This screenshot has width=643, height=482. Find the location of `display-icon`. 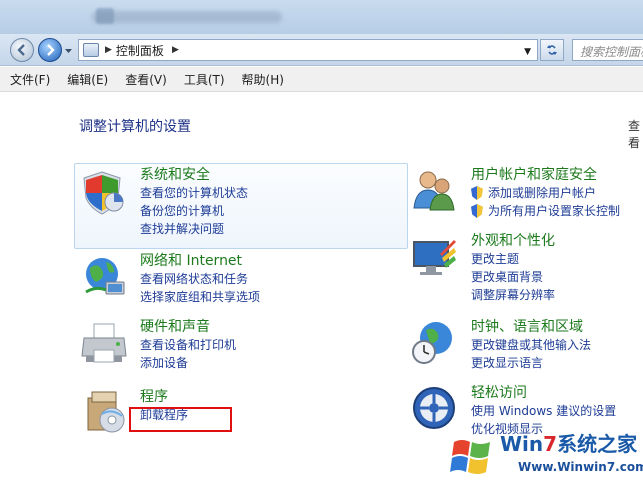

display-icon is located at coordinates (434, 257).